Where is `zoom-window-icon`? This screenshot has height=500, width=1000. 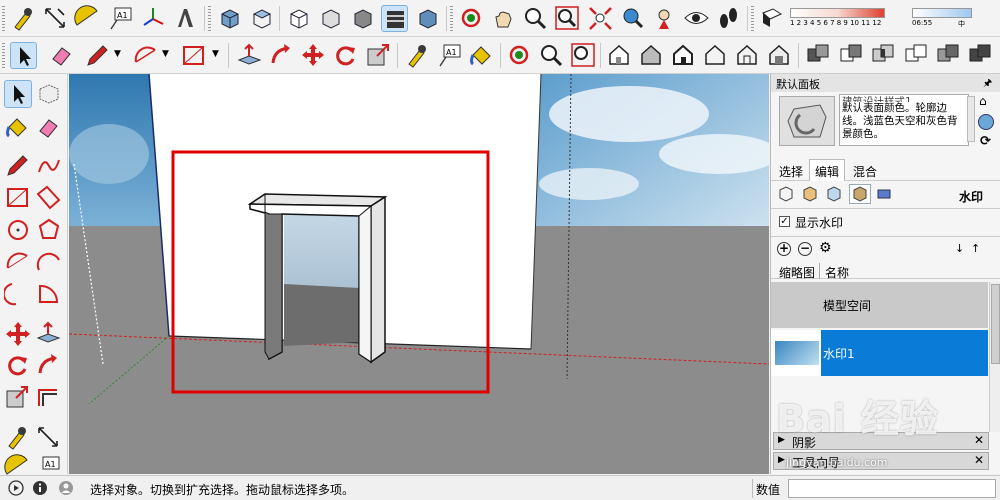 zoom-window-icon is located at coordinates (567, 18).